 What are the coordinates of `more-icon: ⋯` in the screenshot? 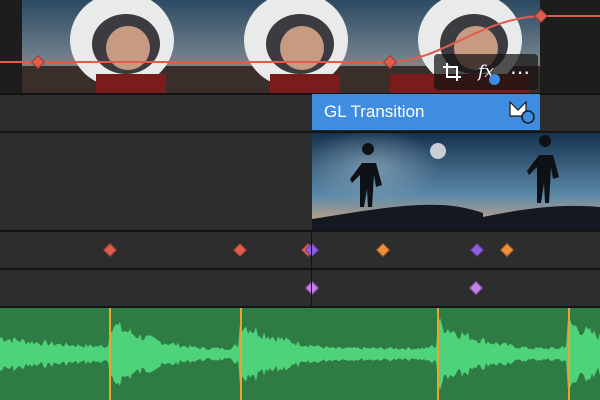 It's located at (520, 72).